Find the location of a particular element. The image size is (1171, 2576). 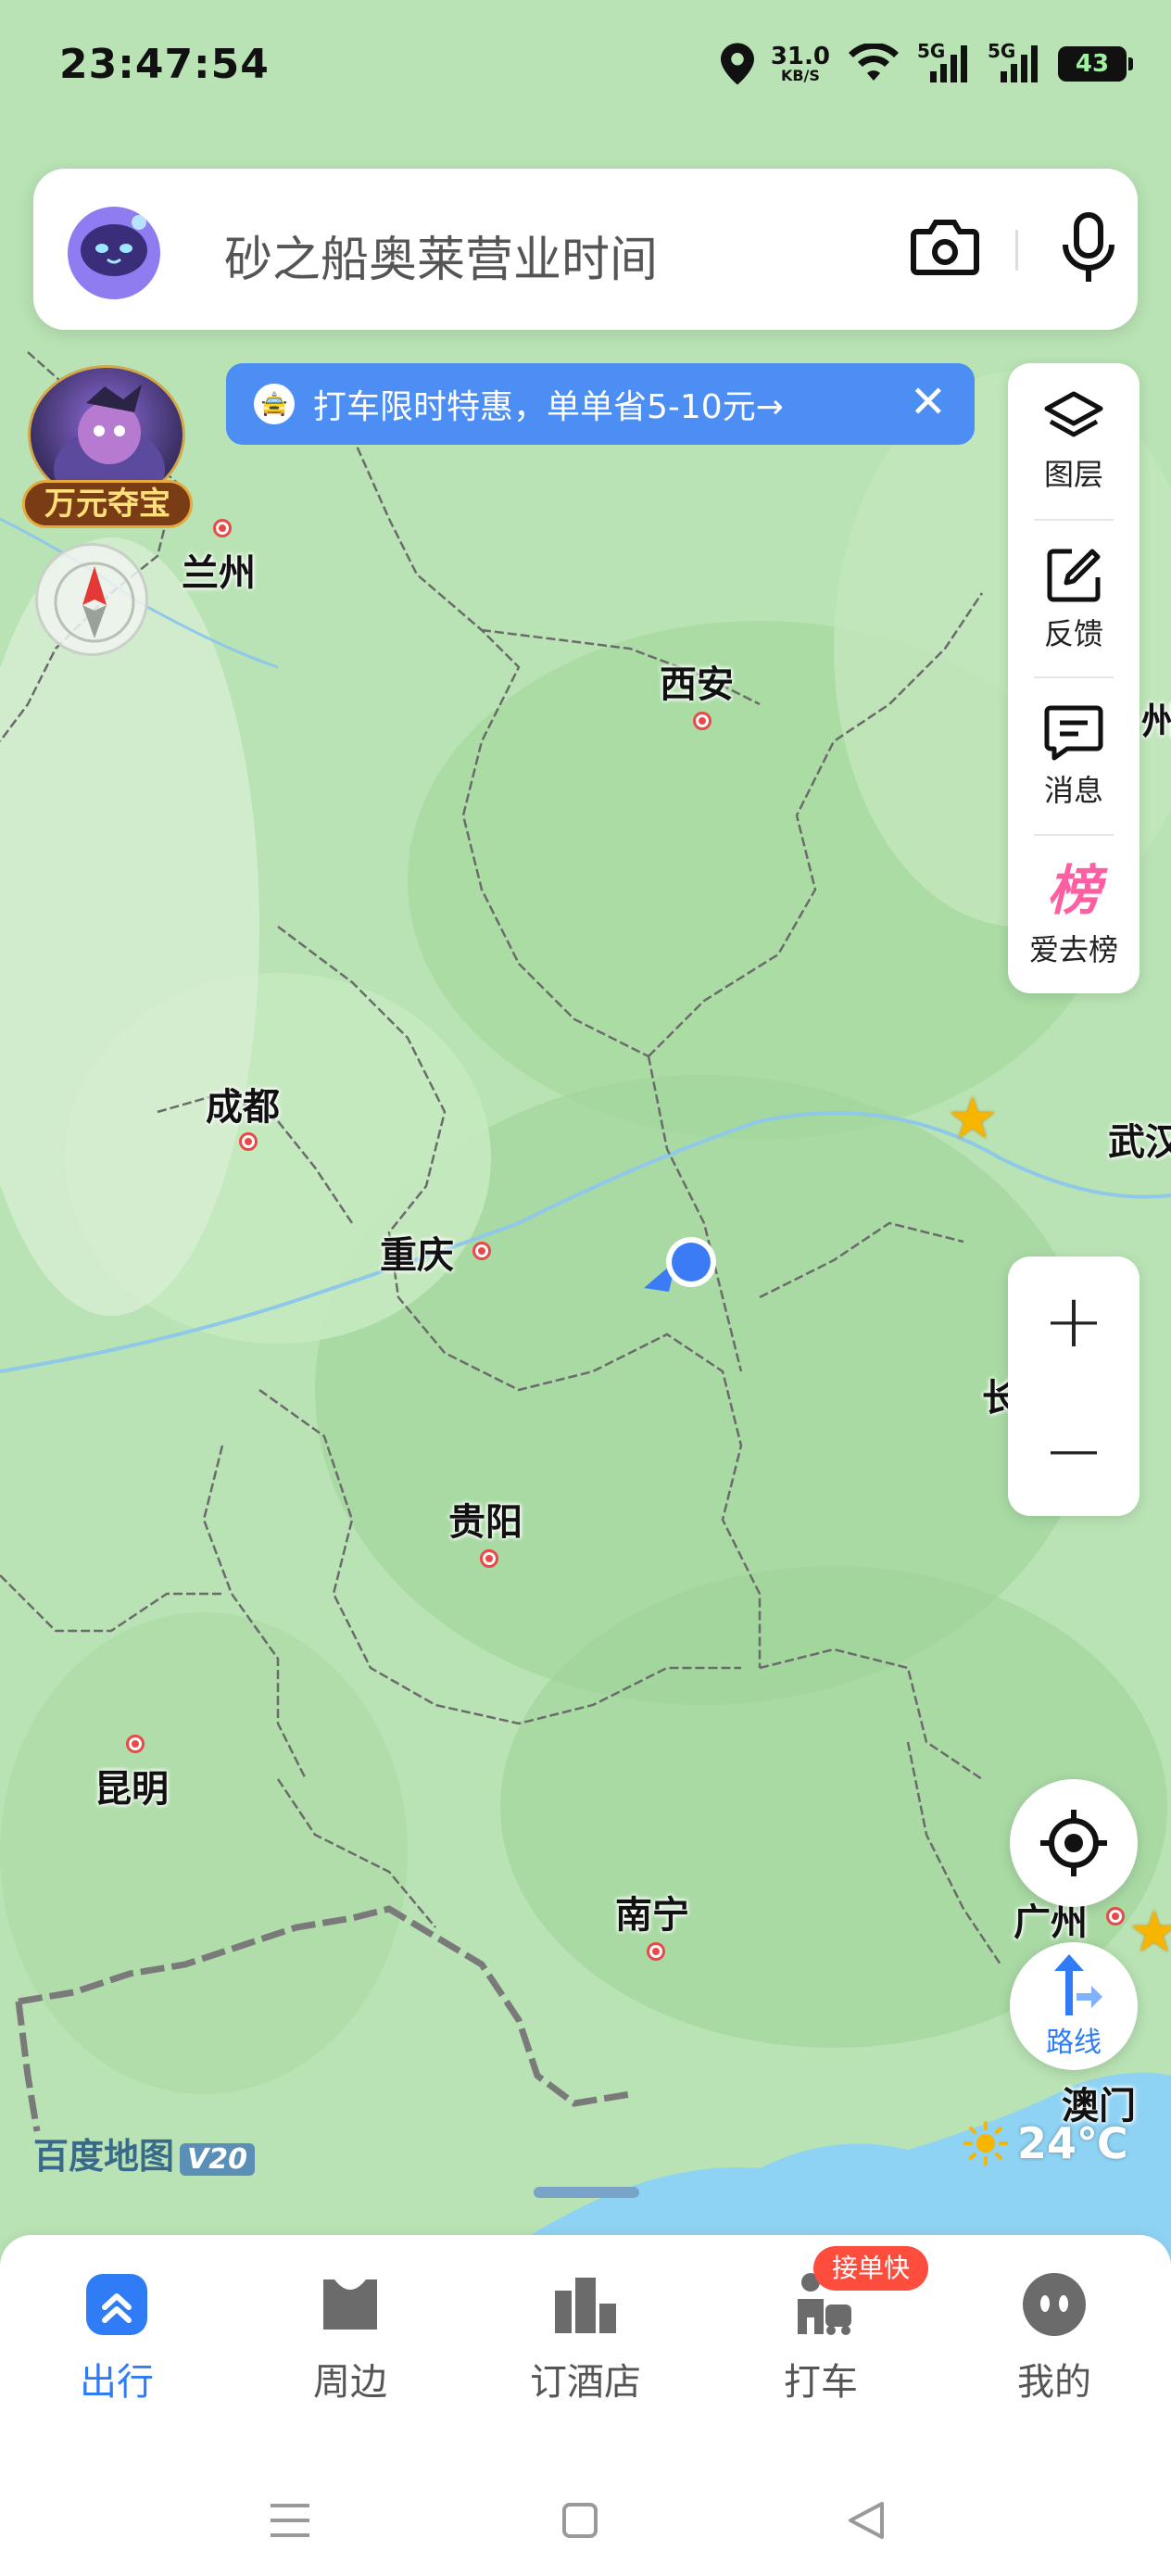

zoom-control: + − is located at coordinates (1074, 1386).